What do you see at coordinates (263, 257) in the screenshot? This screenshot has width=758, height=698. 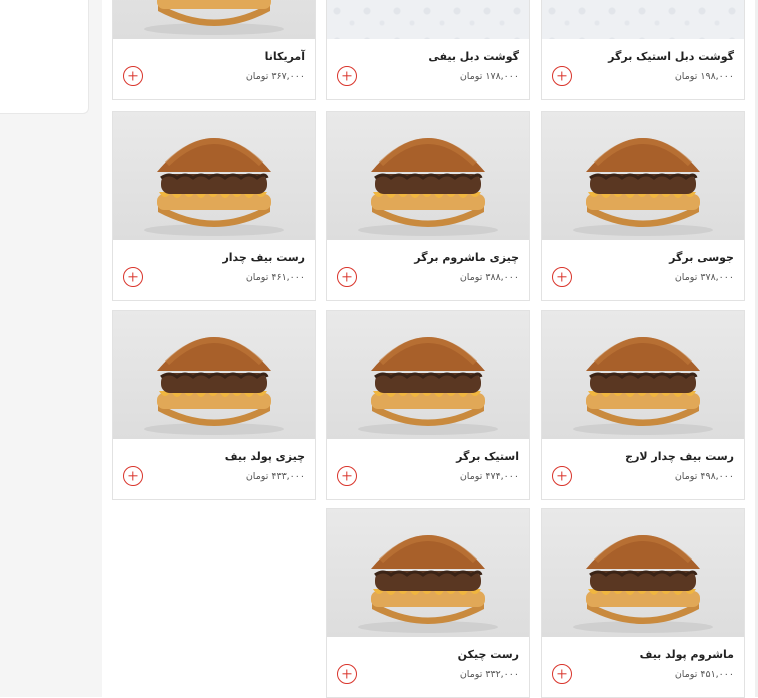 I see `product-name: رست بیف چدار` at bounding box center [263, 257].